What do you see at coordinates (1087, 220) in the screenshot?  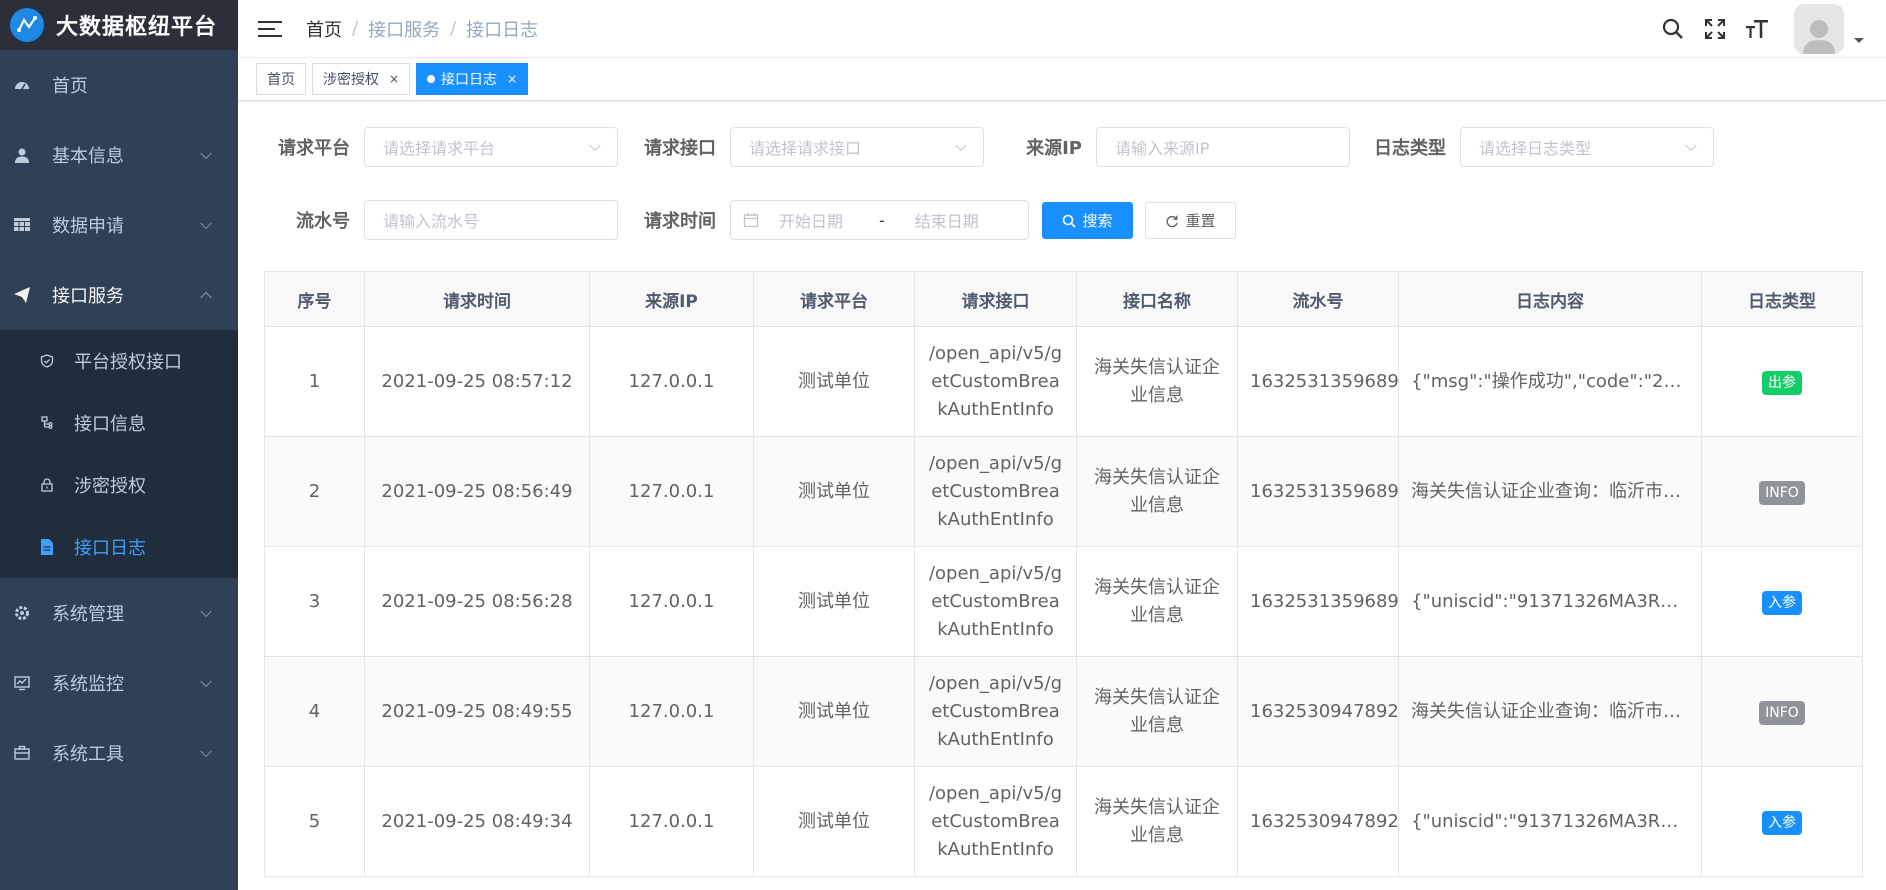 I see `search-button: 搜索` at bounding box center [1087, 220].